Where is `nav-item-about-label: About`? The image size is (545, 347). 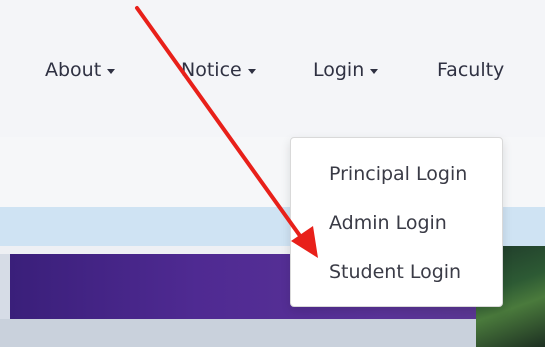
nav-item-about-label: About is located at coordinates (73, 70).